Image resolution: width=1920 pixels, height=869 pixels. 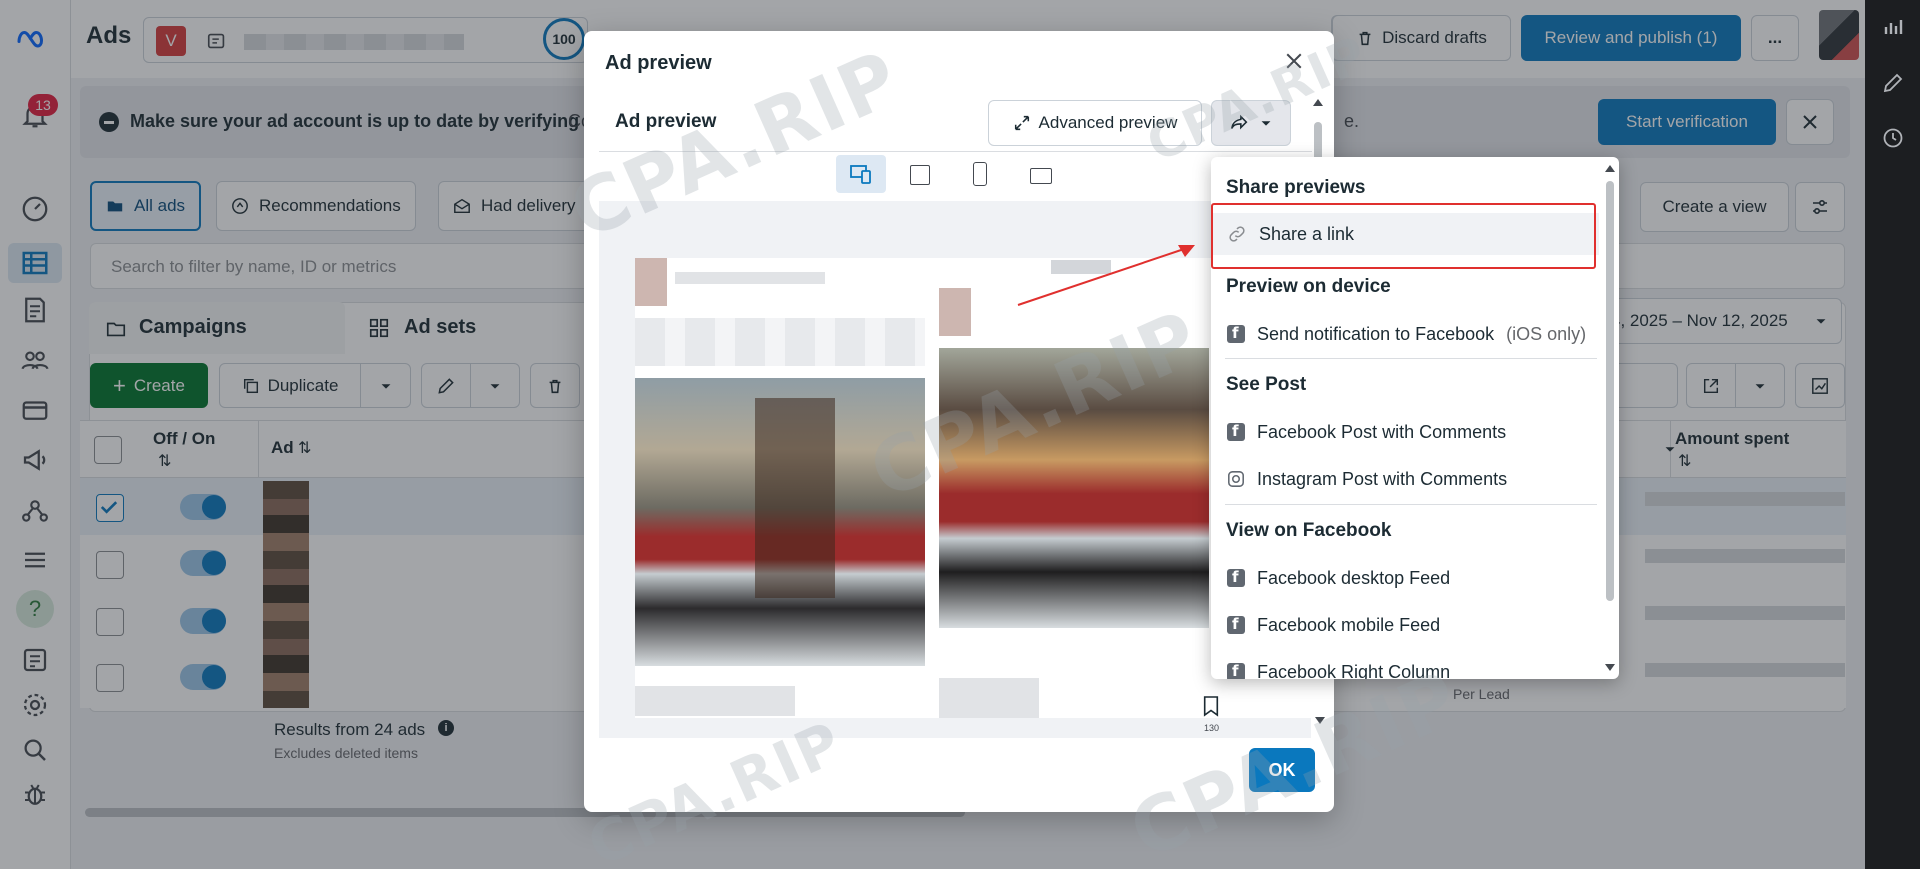 What do you see at coordinates (980, 174) in the screenshot?
I see `device-phone-icon` at bounding box center [980, 174].